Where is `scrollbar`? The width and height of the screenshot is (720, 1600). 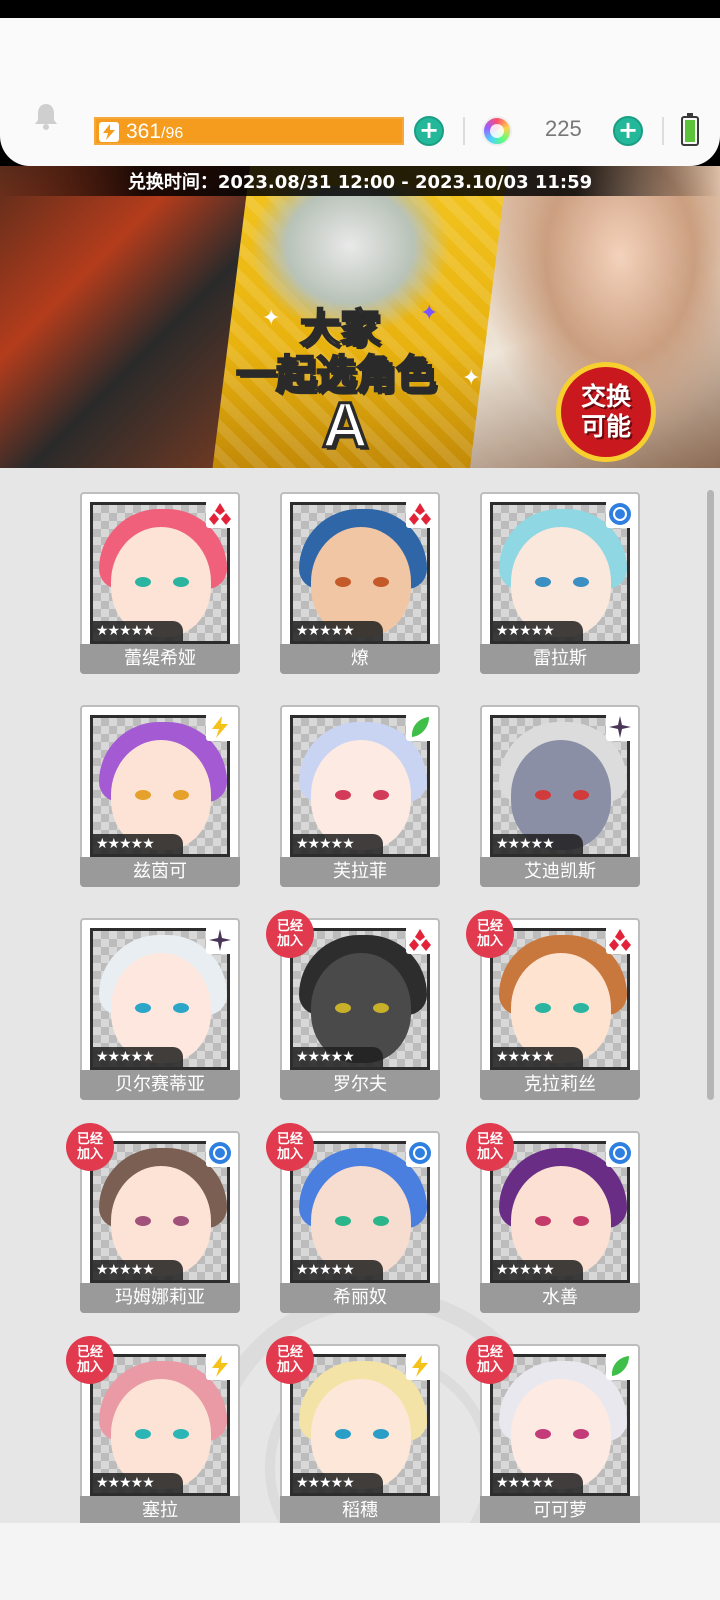
scrollbar is located at coordinates (710, 795).